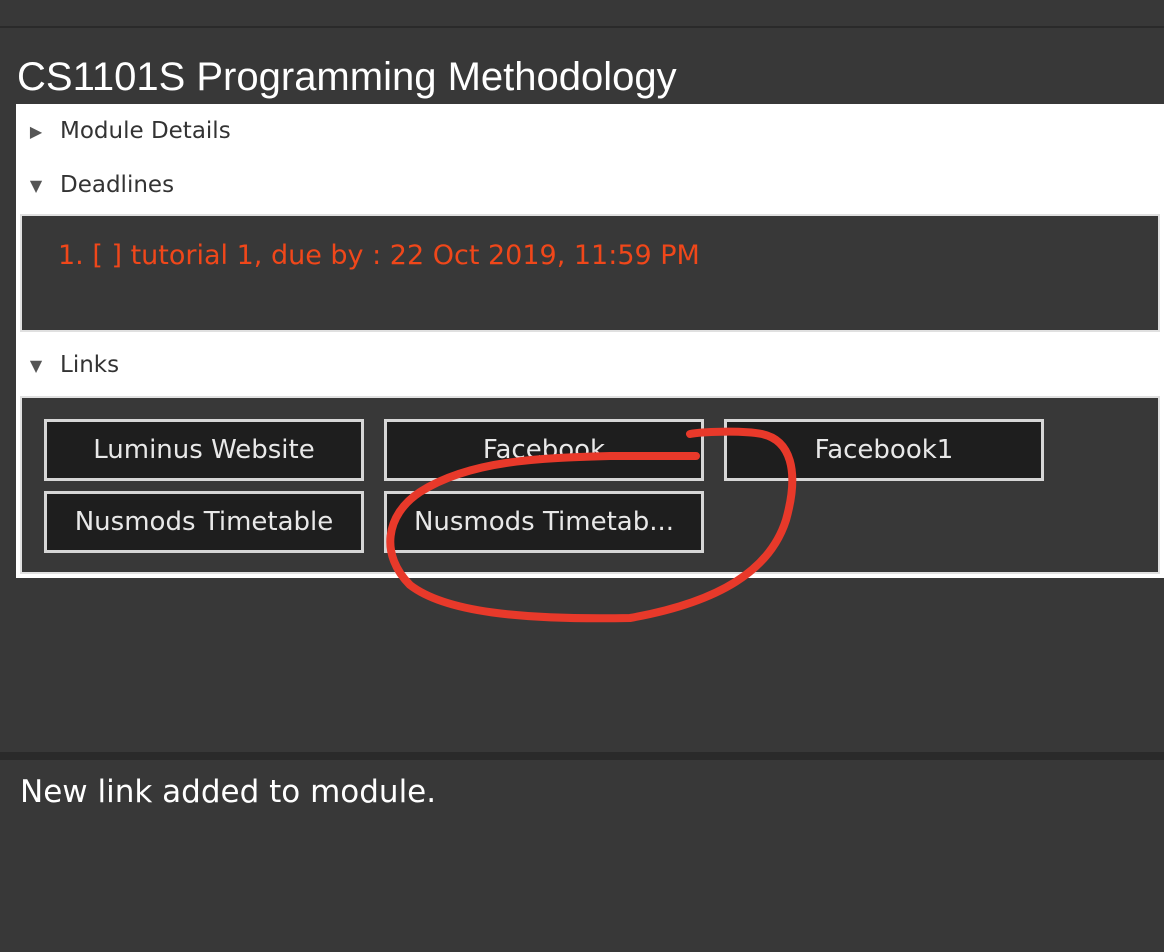 The width and height of the screenshot is (1164, 952). I want to click on pane-divider, so click(582, 756).